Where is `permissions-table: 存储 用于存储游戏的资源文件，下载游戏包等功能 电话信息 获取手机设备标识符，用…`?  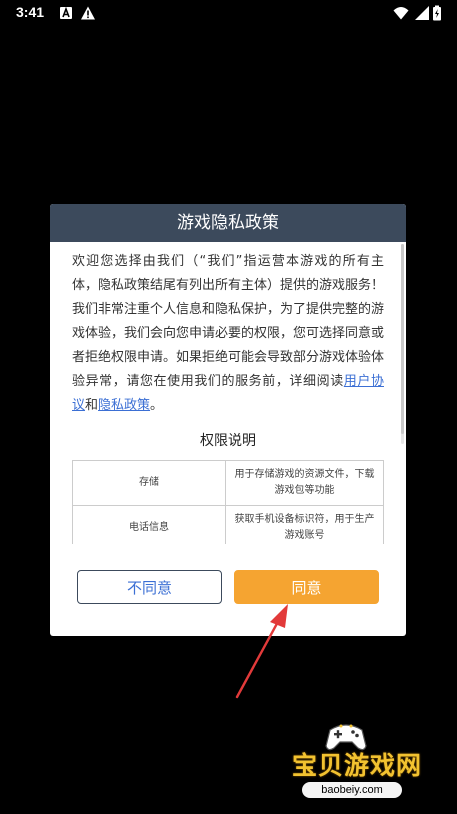 permissions-table: 存储 用于存储游戏的资源文件，下载游戏包等功能 电话信息 获取手机设备标识符，用… is located at coordinates (228, 502).